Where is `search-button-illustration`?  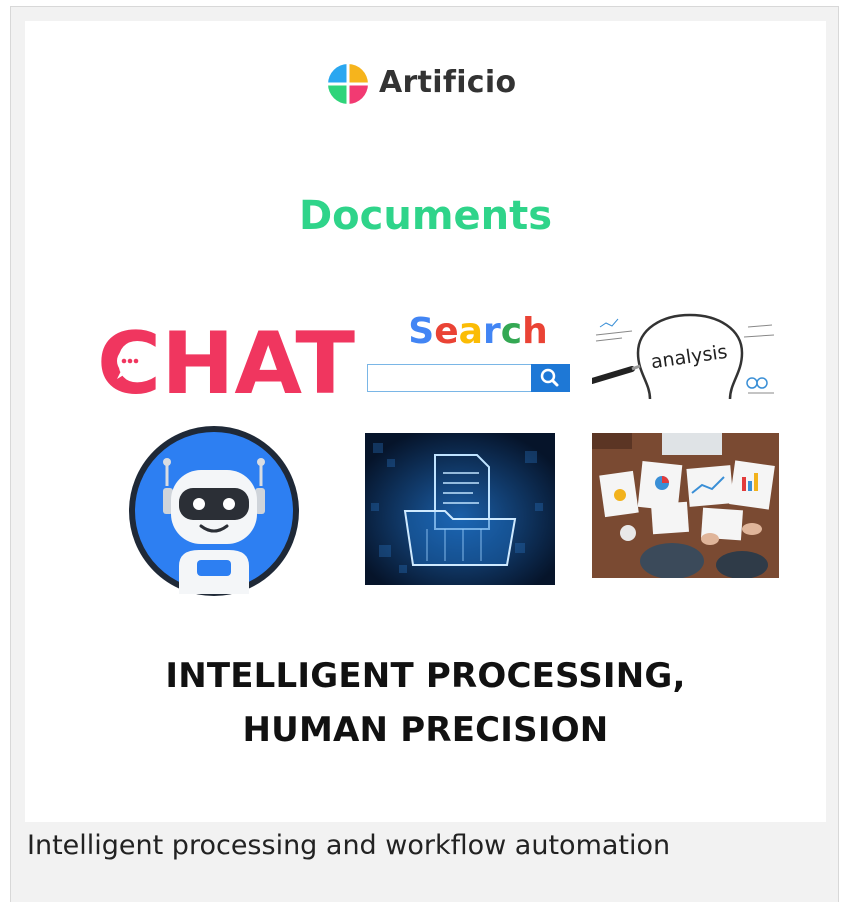
search-button-illustration is located at coordinates (550, 378).